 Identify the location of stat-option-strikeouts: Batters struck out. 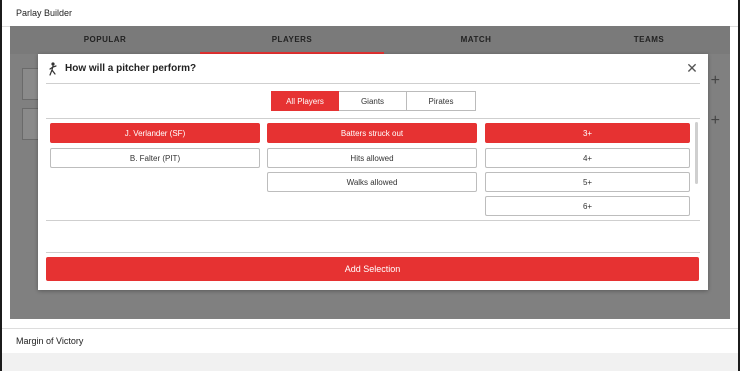
(372, 133).